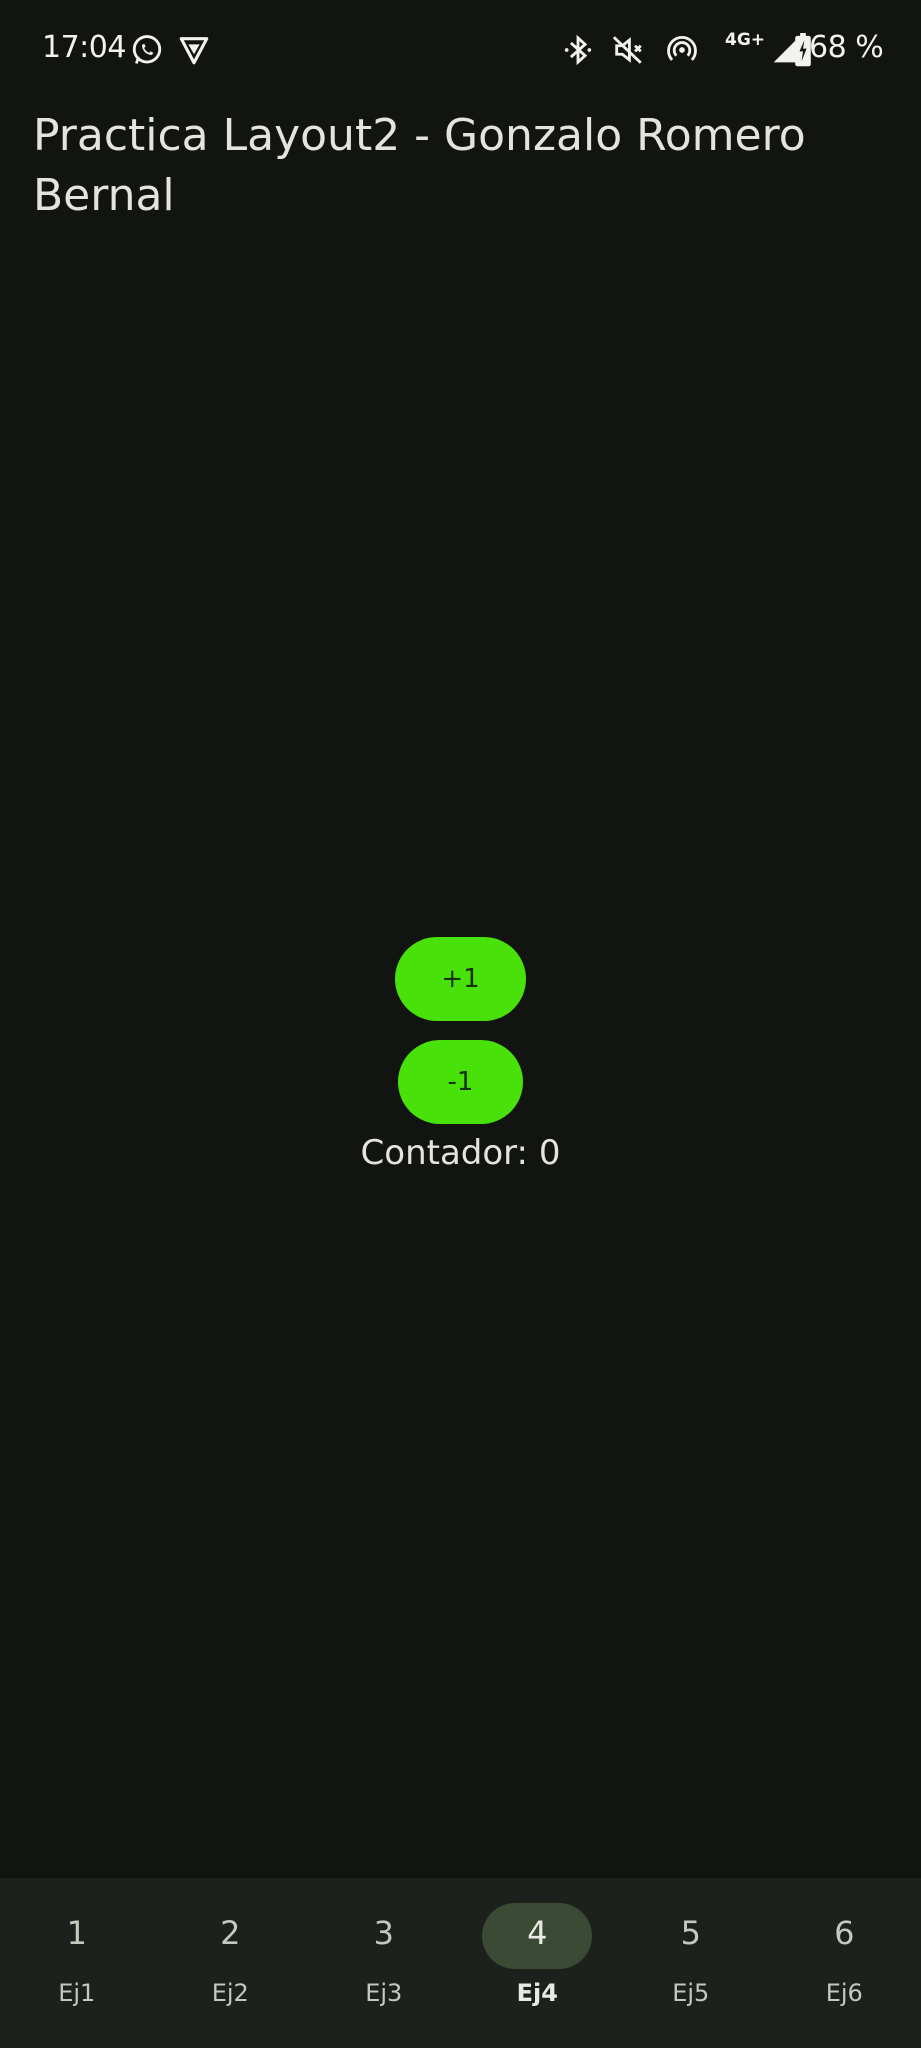 The image size is (921, 2048). I want to click on page-title: Practica Layout2 - Gonzalo Romero Bernal, so click(419, 165).